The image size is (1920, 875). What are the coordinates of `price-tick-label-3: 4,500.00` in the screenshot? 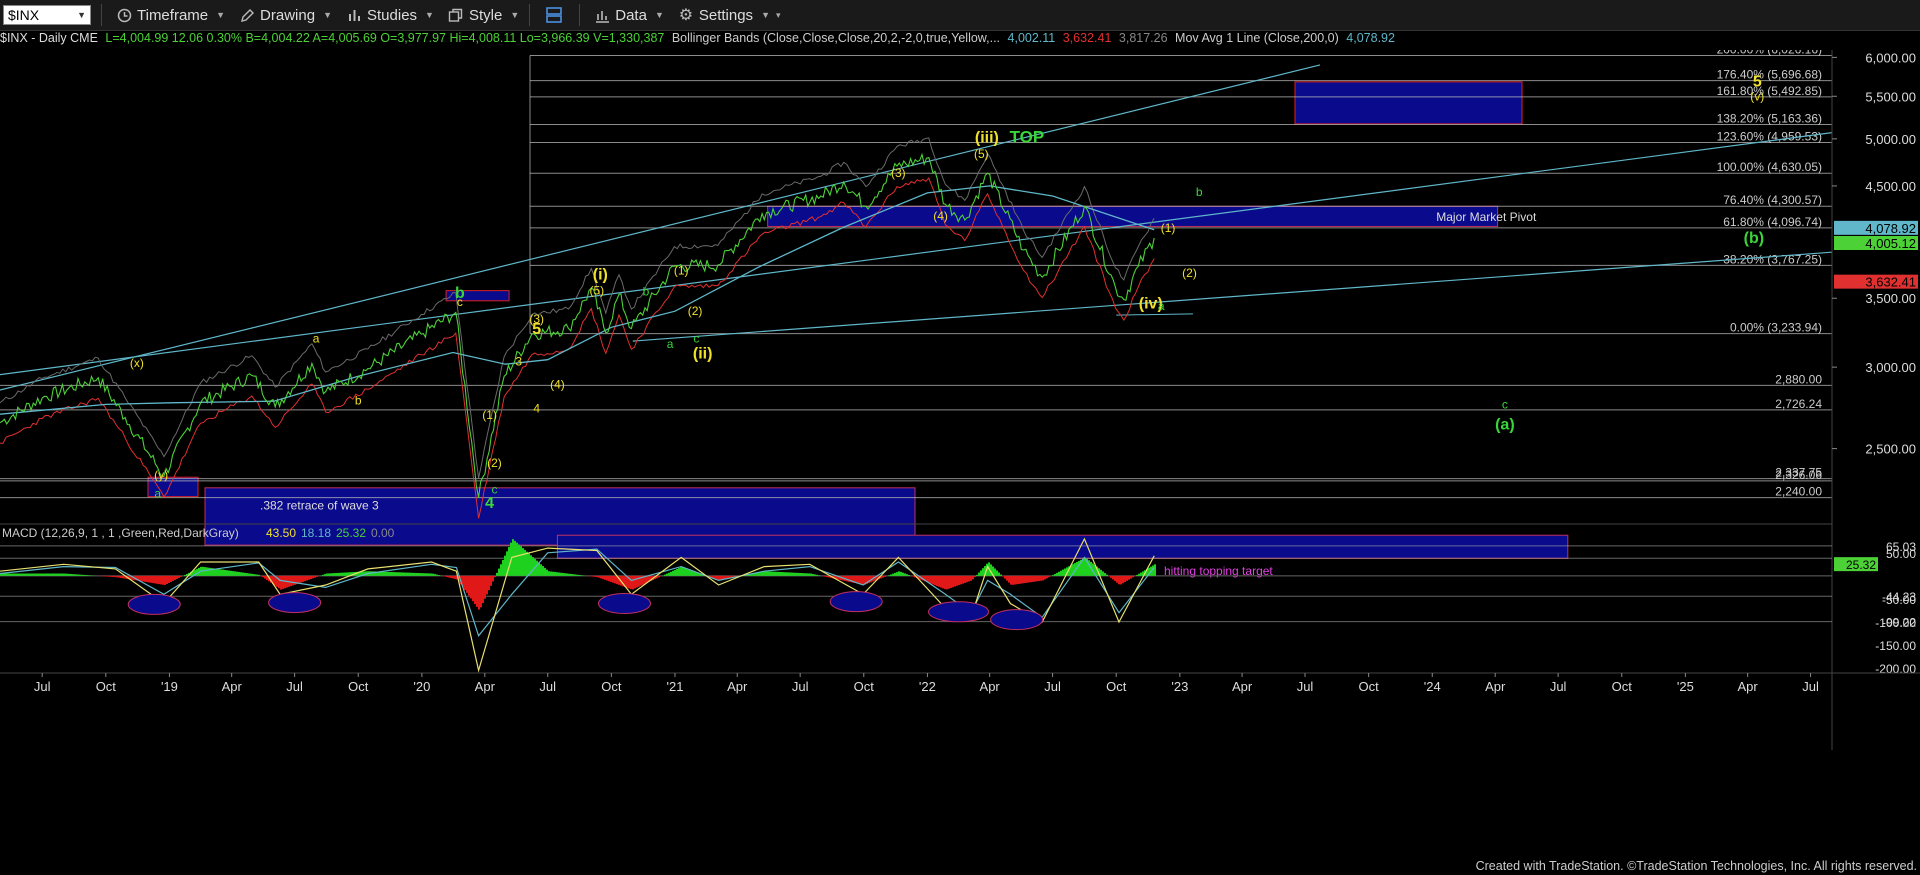 It's located at (1890, 186).